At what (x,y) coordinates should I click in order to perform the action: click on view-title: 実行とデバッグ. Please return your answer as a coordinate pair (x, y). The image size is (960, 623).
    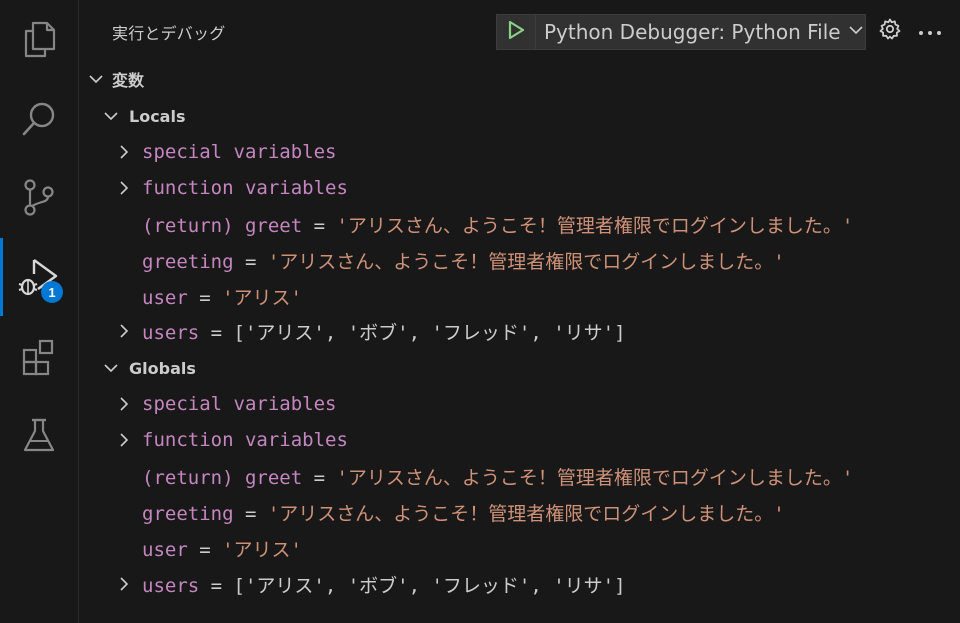
    Looking at the image, I should click on (169, 33).